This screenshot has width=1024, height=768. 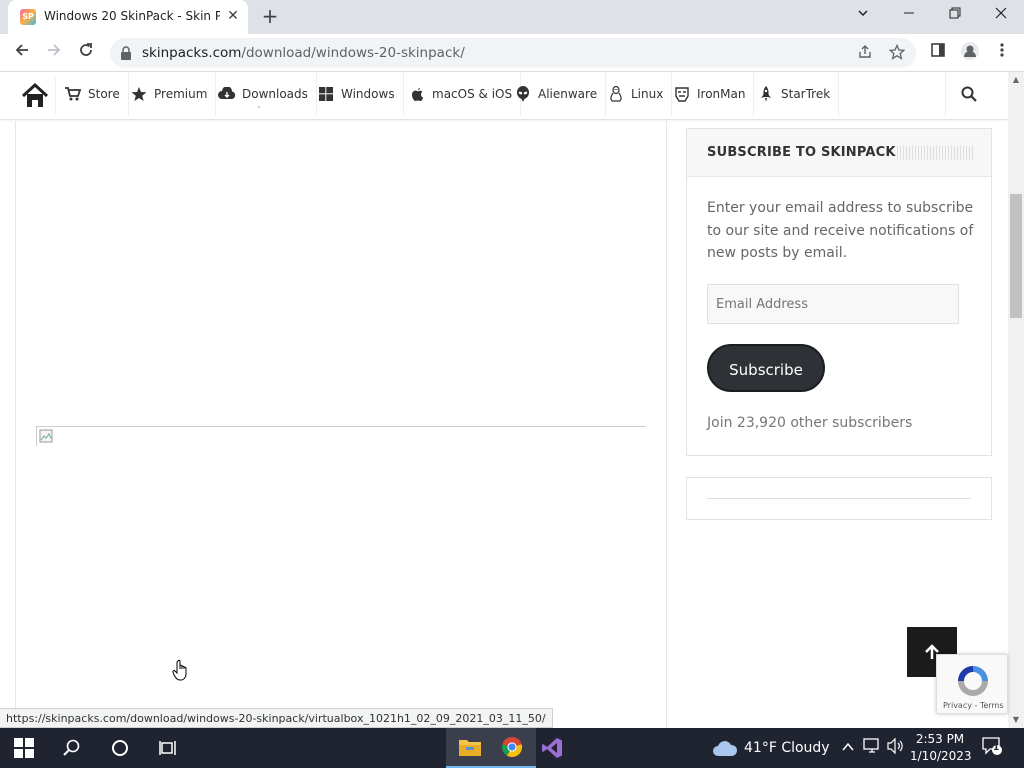 I want to click on windows-taskbar: 41°F Cloudy 2:53 PM 1/10/2023 1, so click(x=512, y=748).